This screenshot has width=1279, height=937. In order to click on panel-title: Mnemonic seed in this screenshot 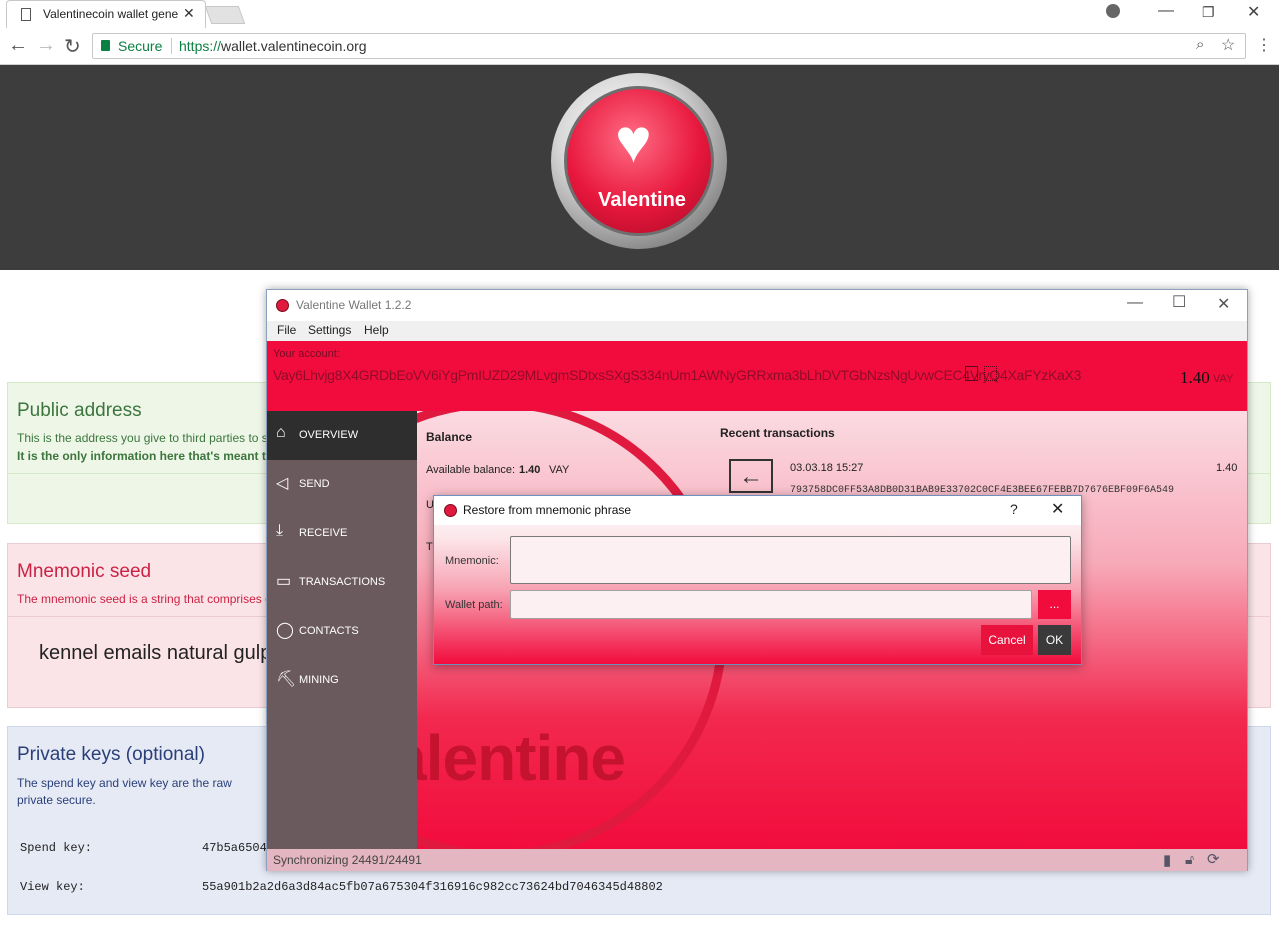, I will do `click(84, 571)`.